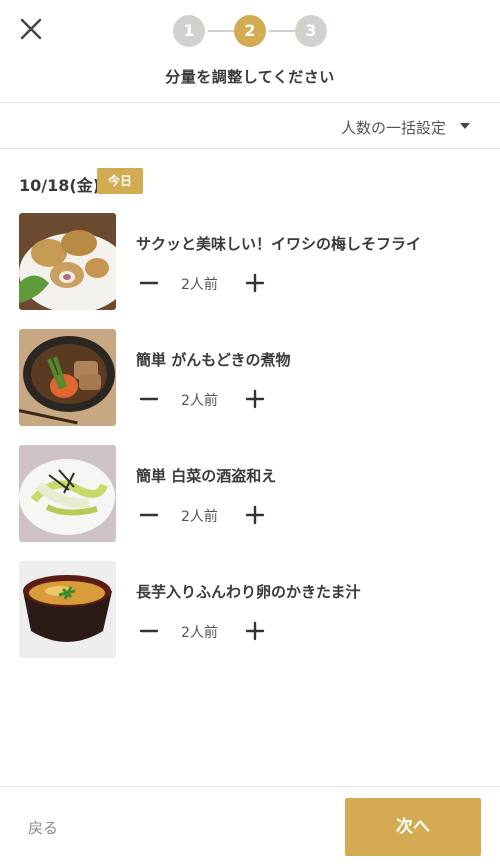  Describe the element at coordinates (43, 827) in the screenshot. I see `back-button: 戻る` at that location.